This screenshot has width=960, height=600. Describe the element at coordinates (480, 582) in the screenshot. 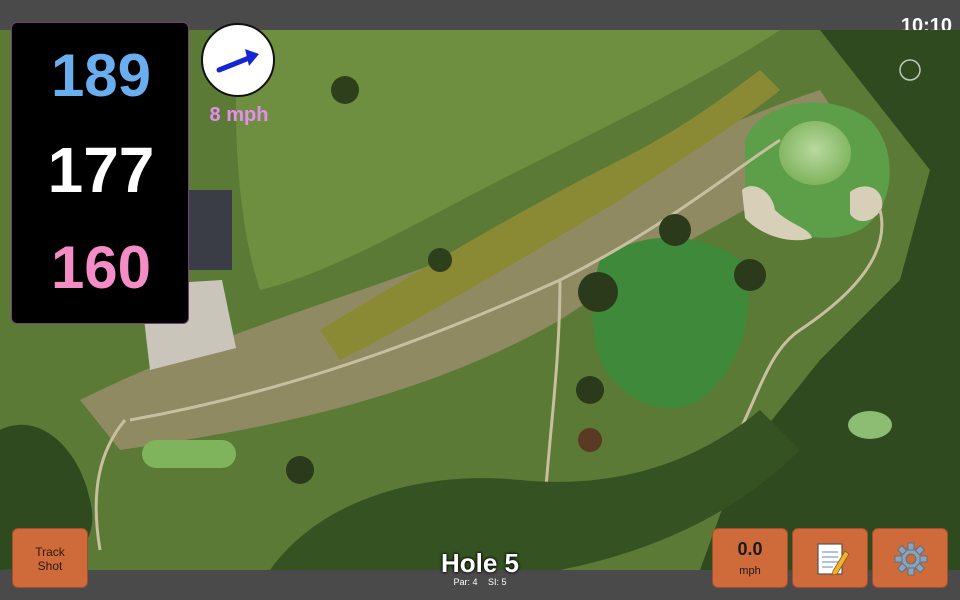

I see `hole-info: Par: 4 SI: 5` at that location.